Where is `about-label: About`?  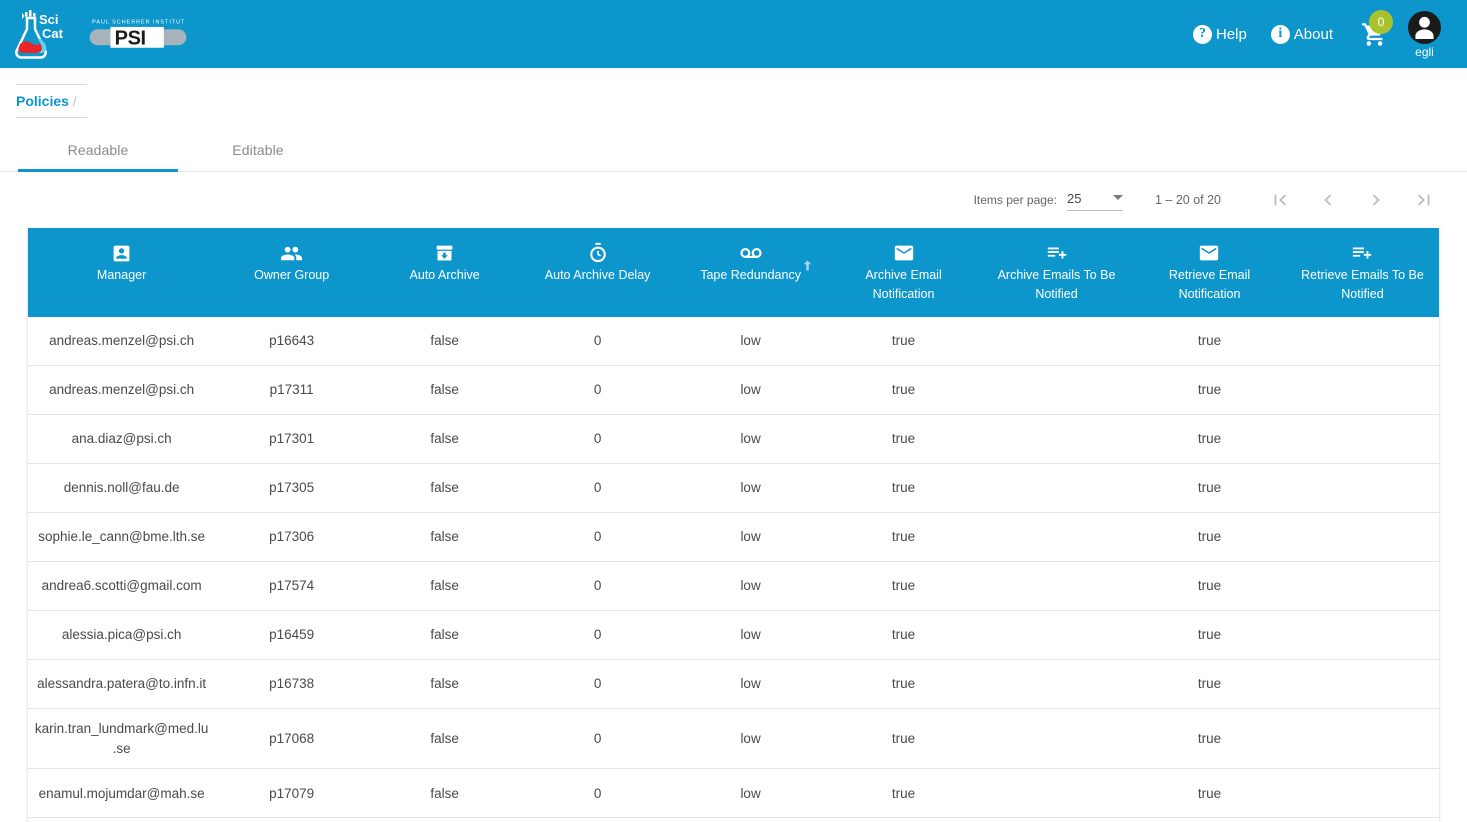
about-label: About is located at coordinates (1313, 34).